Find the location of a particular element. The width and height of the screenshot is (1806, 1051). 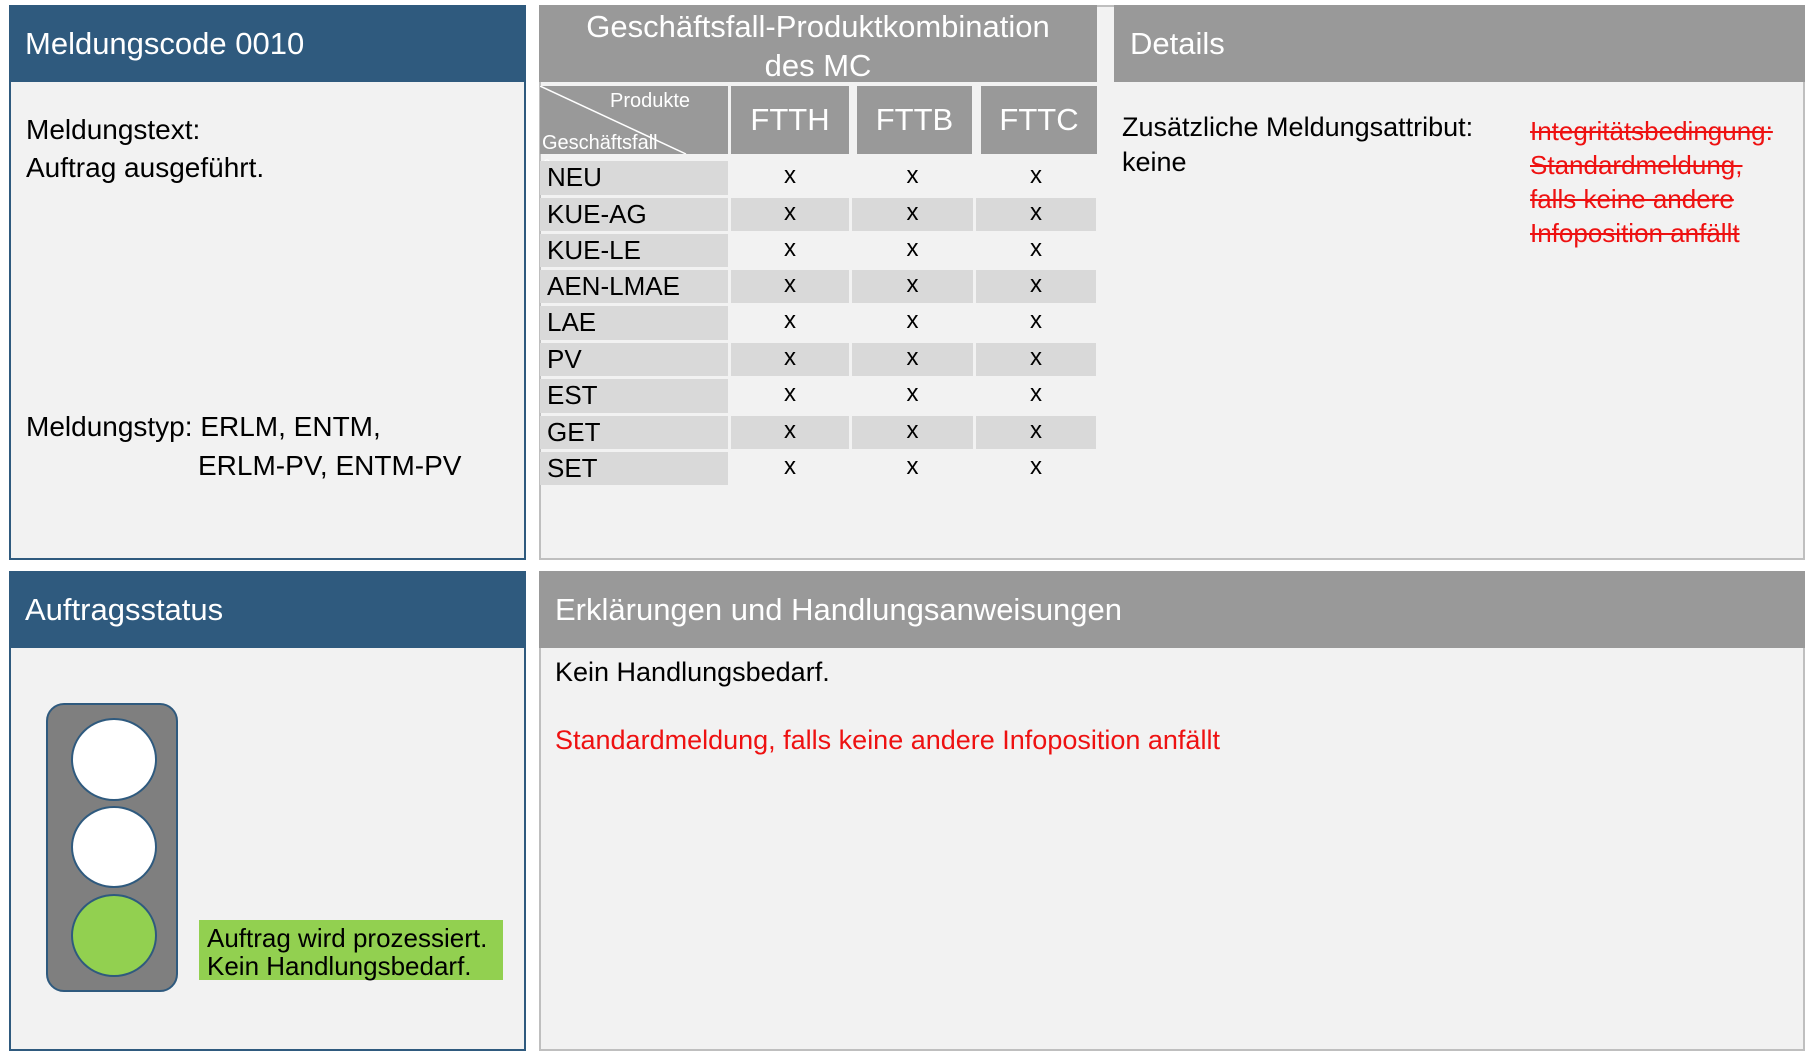

cell-est-fttc: x is located at coordinates (1036, 396).